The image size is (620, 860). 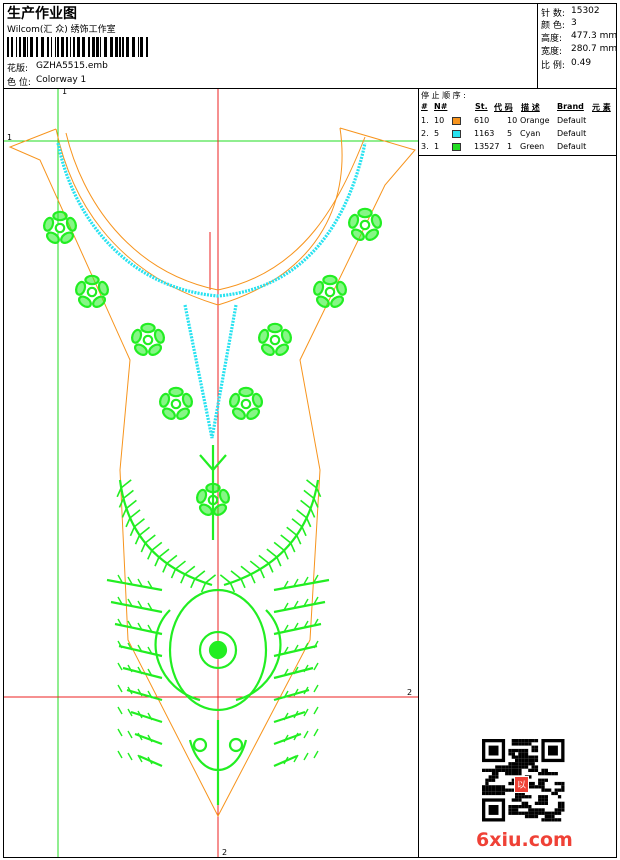 What do you see at coordinates (524, 840) in the screenshot?
I see `watermark-logo: 6xiu.com` at bounding box center [524, 840].